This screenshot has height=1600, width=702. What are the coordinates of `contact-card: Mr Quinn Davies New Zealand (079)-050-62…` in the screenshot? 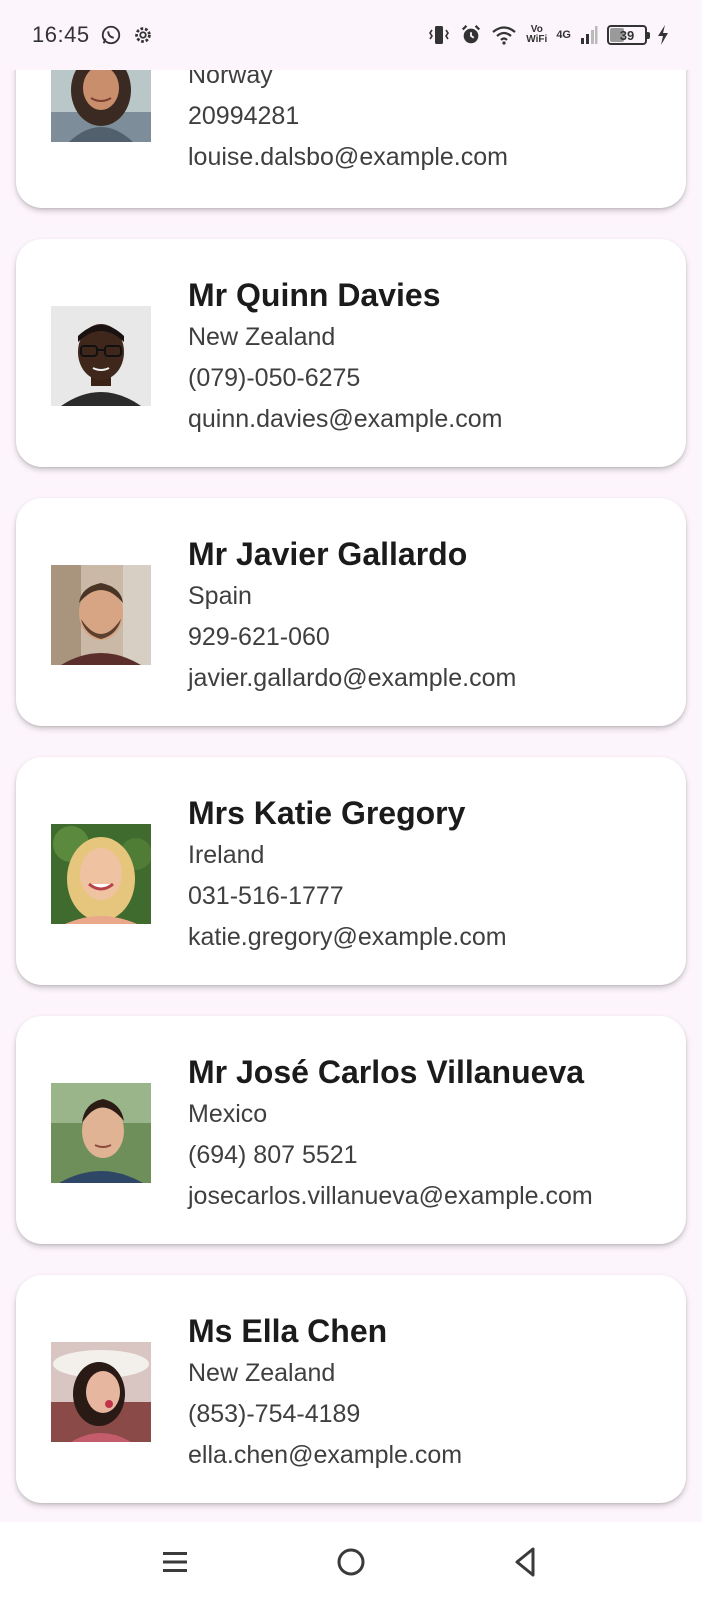 It's located at (351, 353).